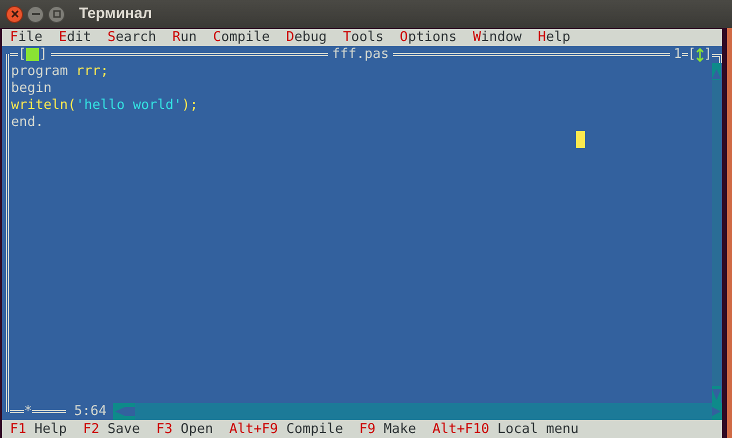 The height and width of the screenshot is (438, 732). Describe the element at coordinates (387, 429) in the screenshot. I see `shortcut-item: F9 Make` at that location.